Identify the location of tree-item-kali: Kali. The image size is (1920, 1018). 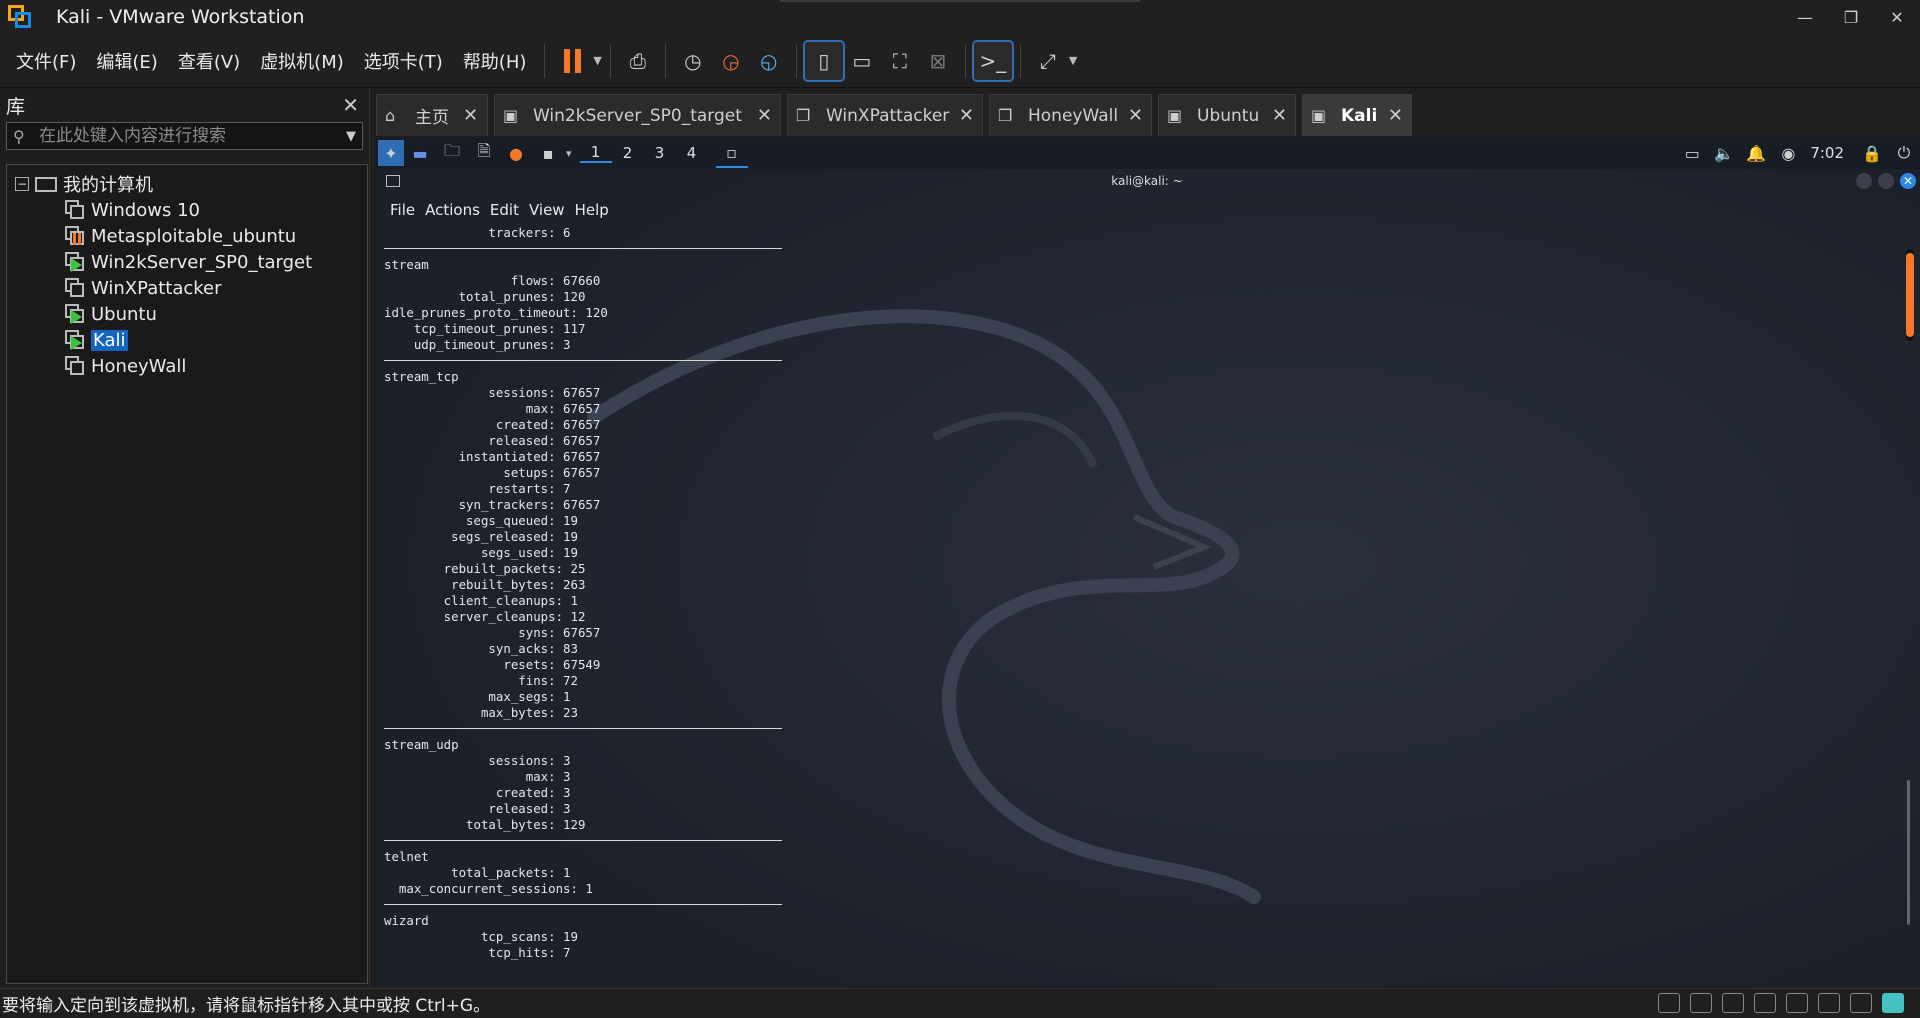
(187, 340).